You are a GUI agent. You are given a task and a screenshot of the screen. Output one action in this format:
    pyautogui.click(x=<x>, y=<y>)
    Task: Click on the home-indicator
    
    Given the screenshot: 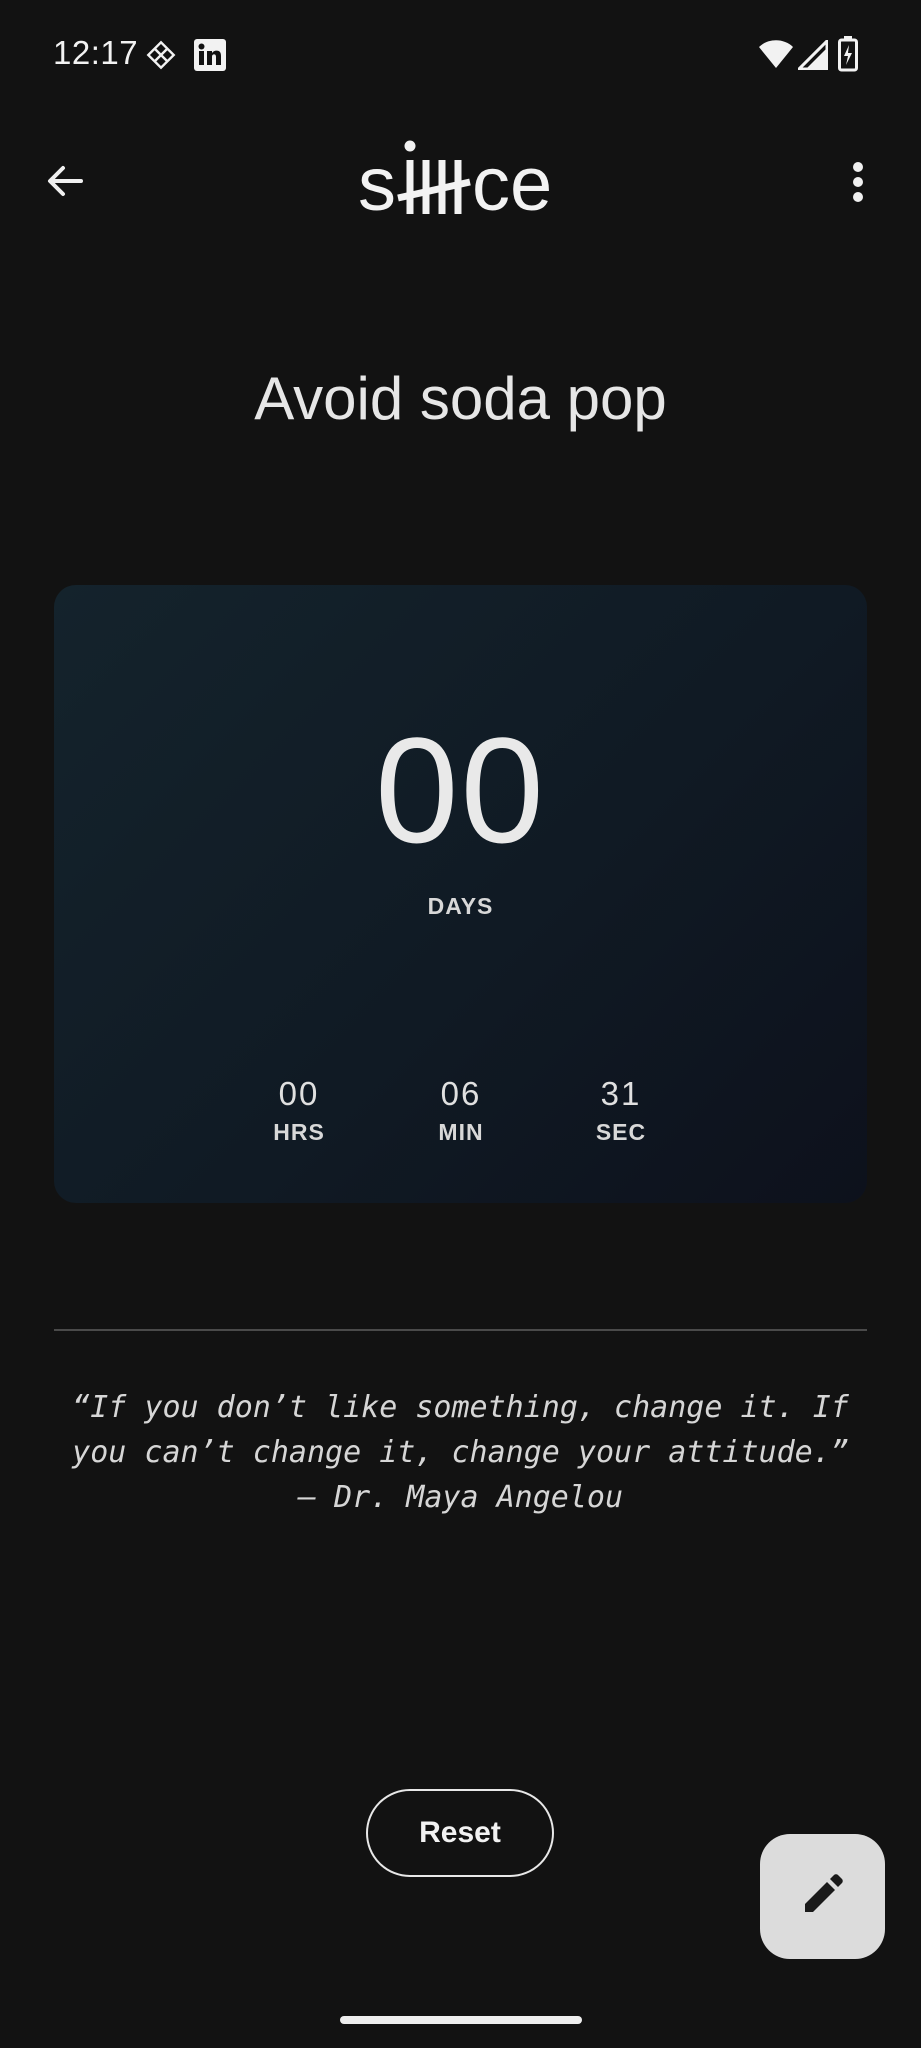 What is the action you would take?
    pyautogui.click(x=461, y=2020)
    